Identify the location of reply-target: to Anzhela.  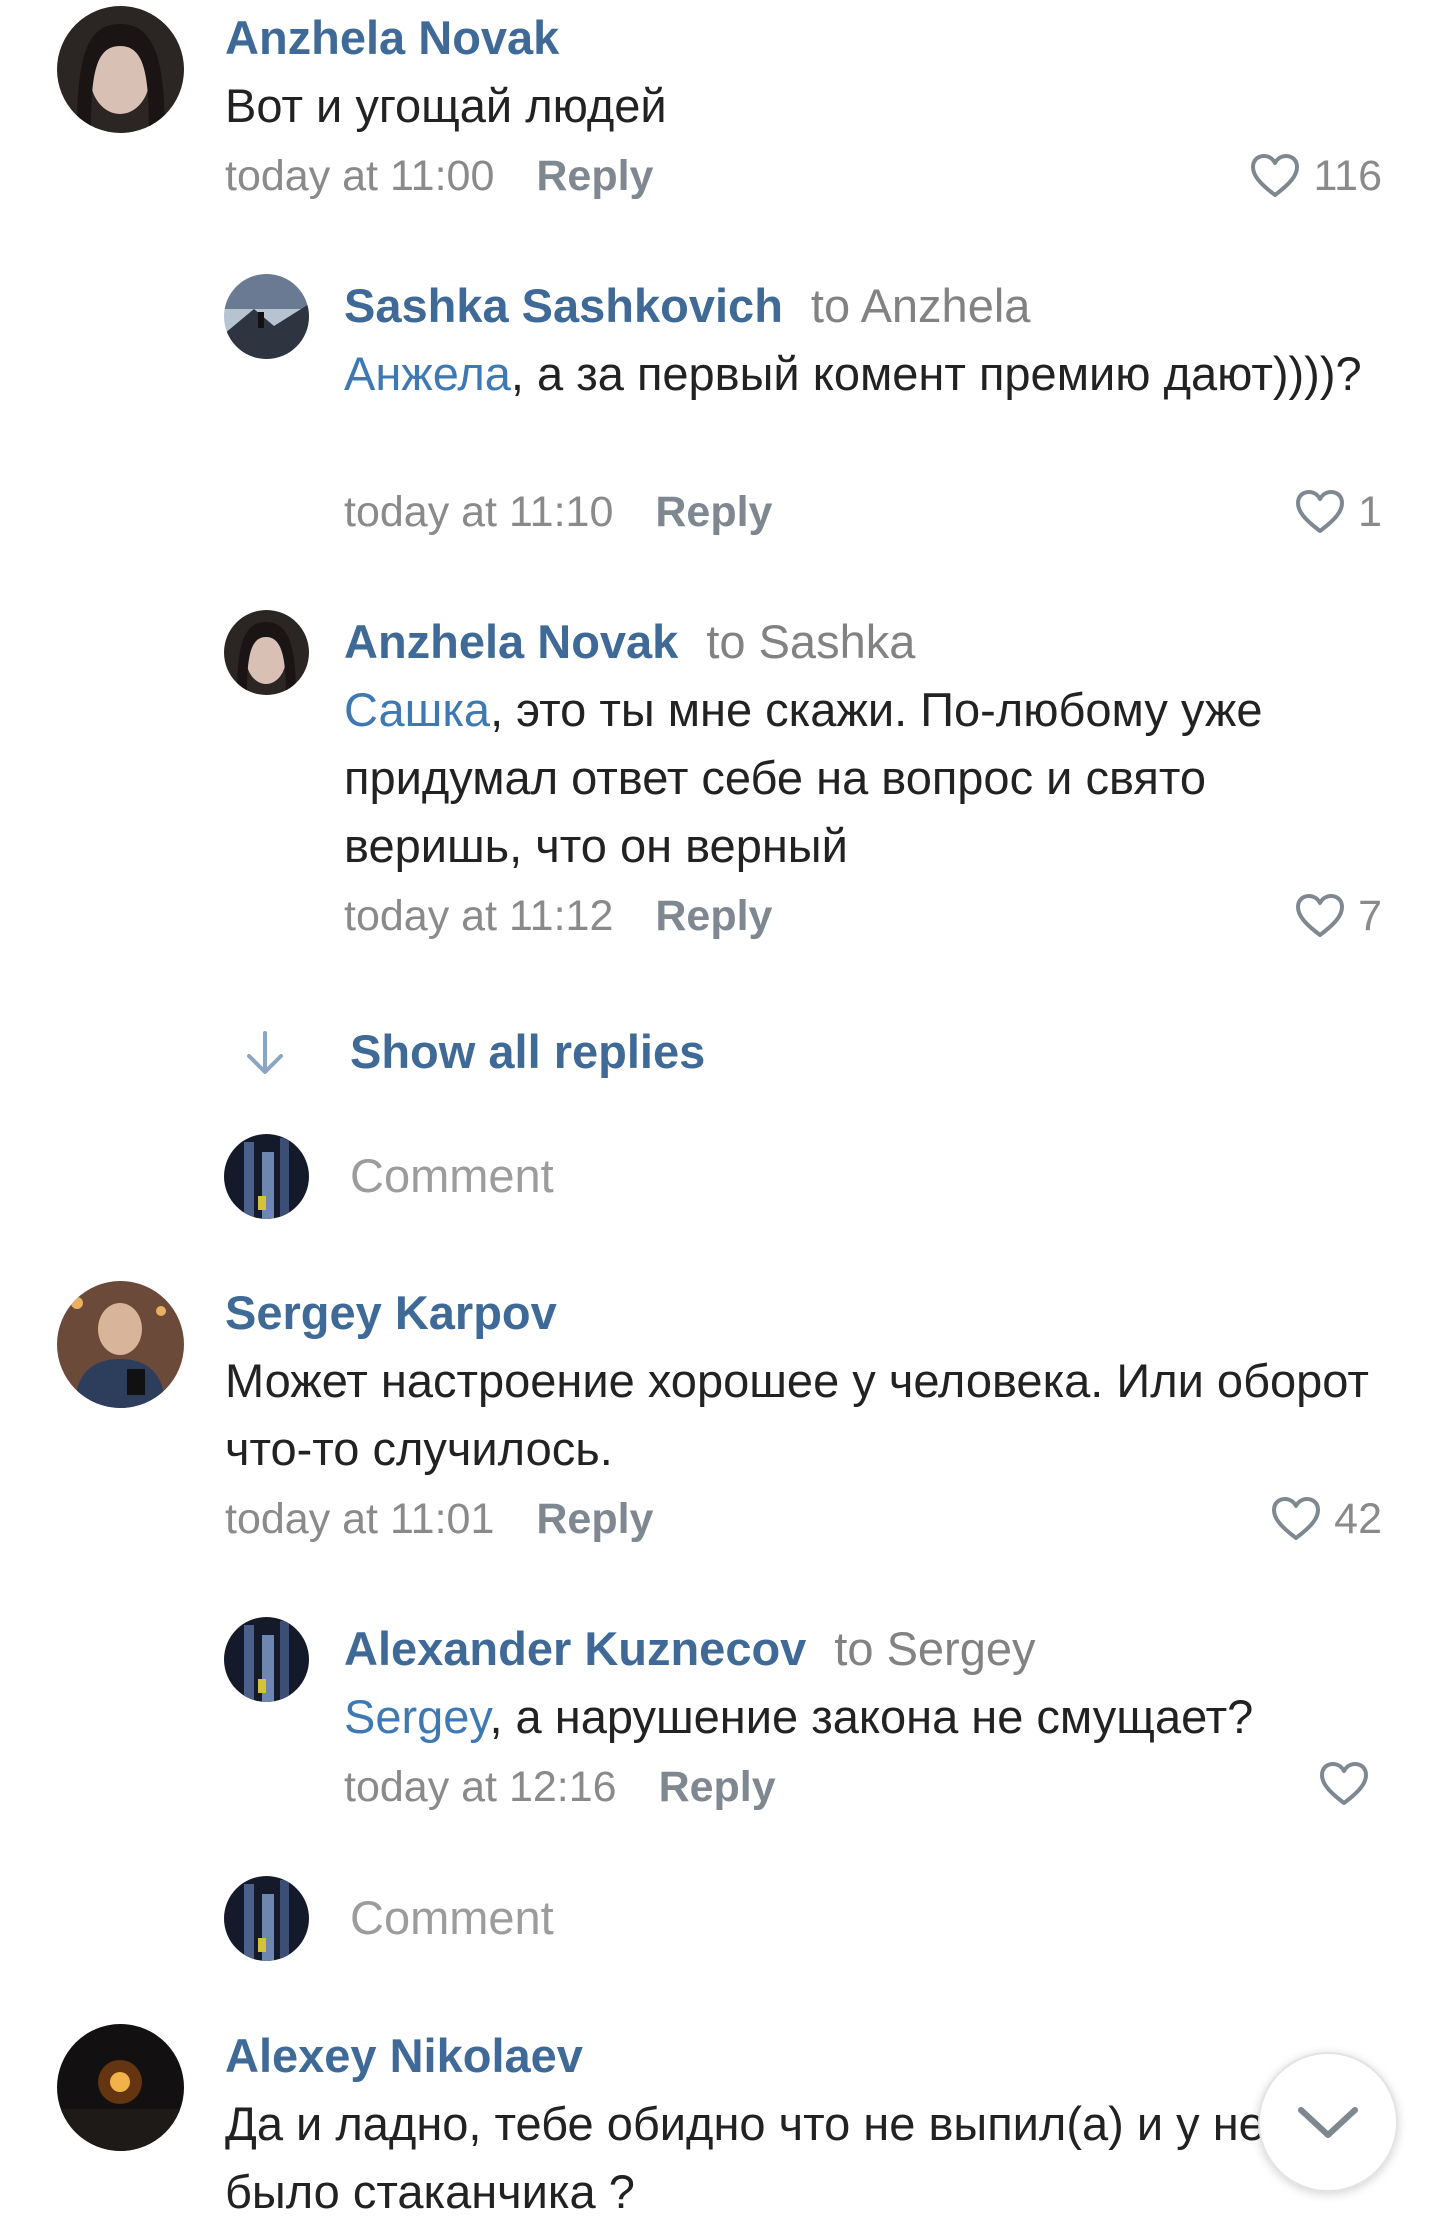
(921, 305).